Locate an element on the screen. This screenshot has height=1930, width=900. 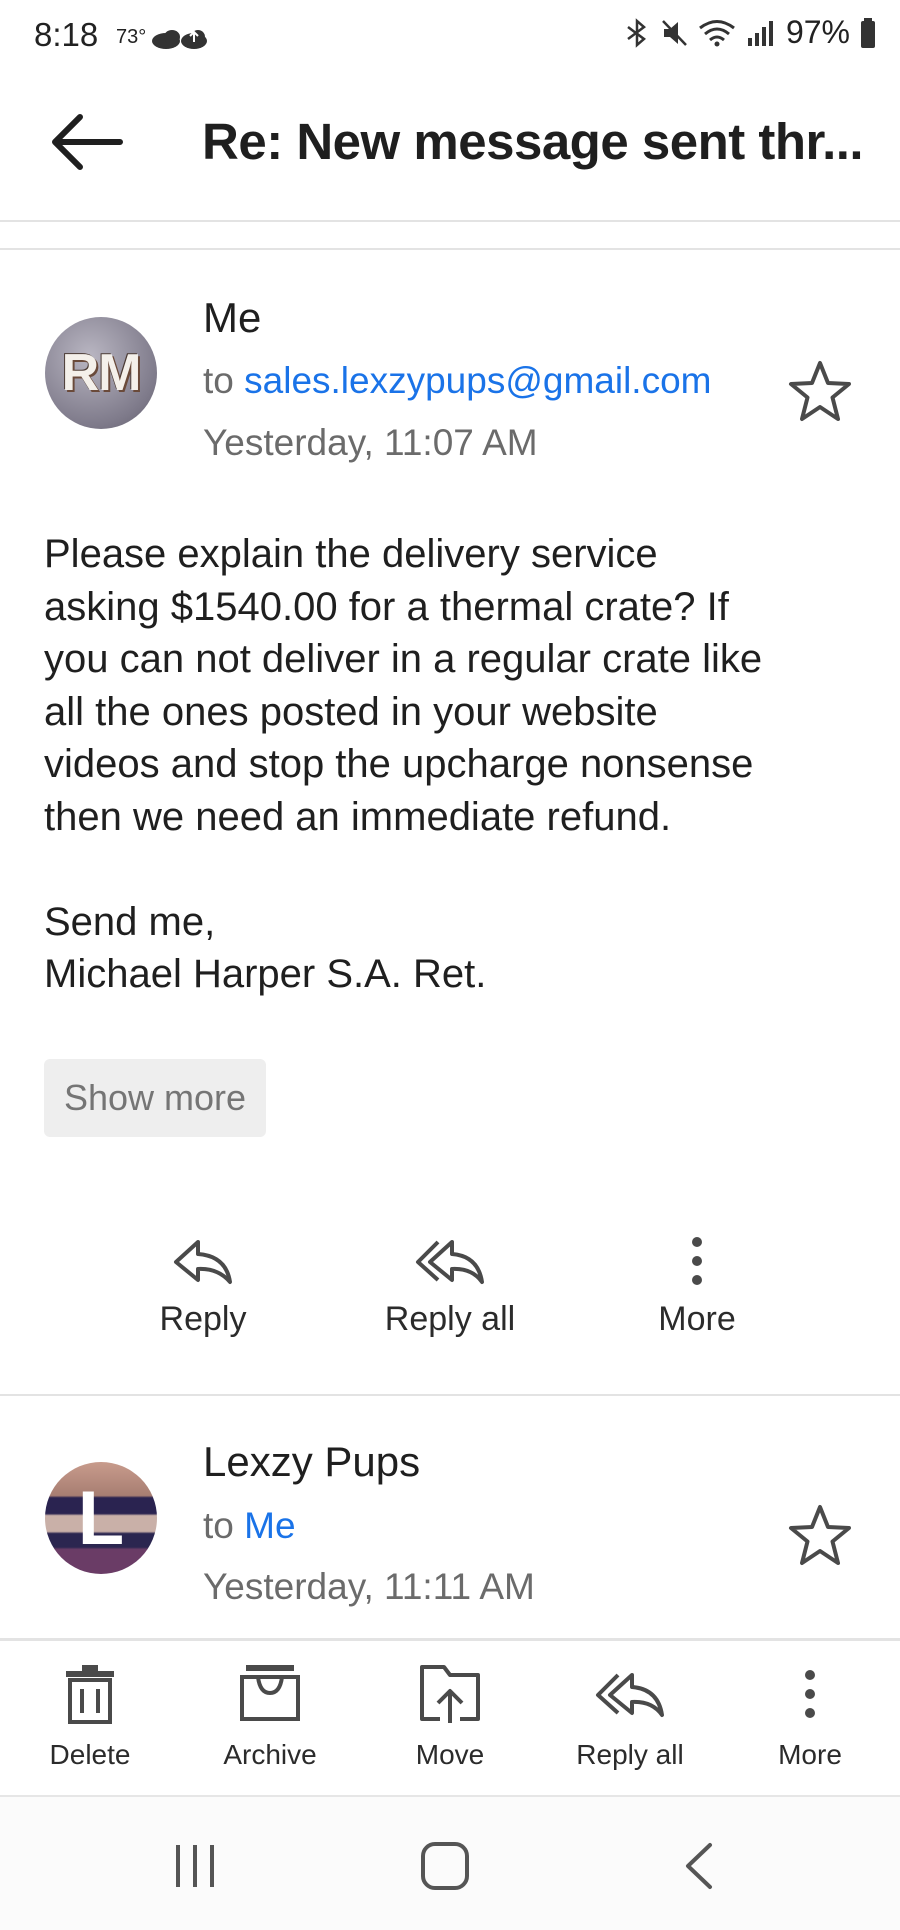
reply-label: Reply is located at coordinates (203, 1319).